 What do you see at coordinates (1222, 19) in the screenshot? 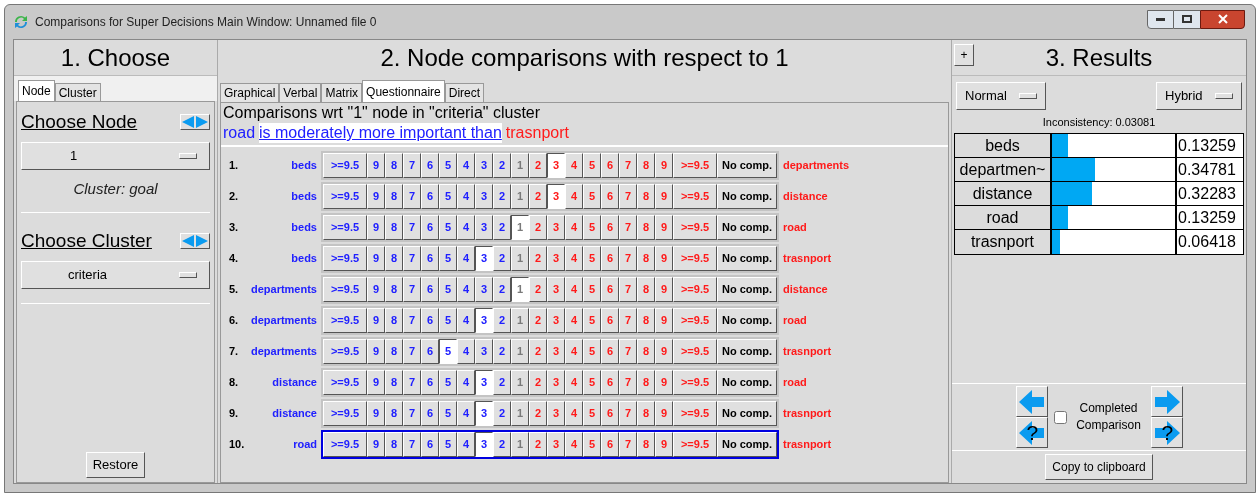
I see `close-button` at bounding box center [1222, 19].